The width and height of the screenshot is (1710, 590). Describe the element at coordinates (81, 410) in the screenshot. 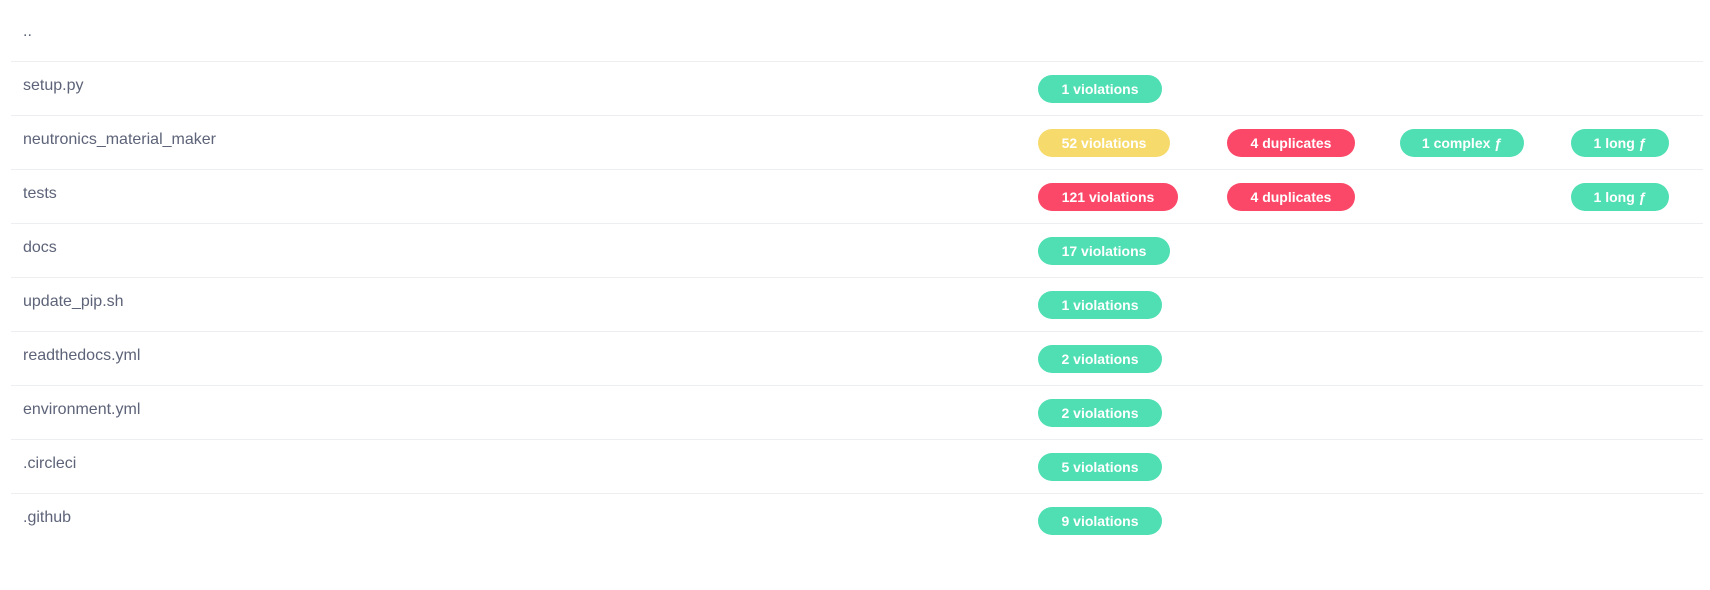

I see `file-name: environment.yml` at that location.